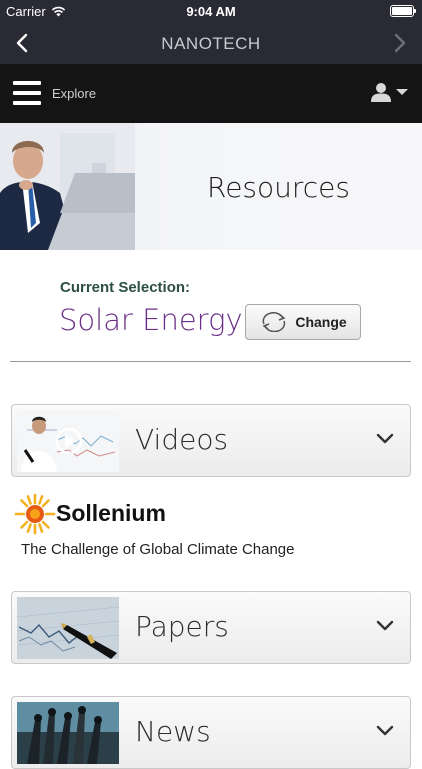 This screenshot has width=422, height=769. What do you see at coordinates (68, 441) in the screenshot?
I see `videos-thumbnail` at bounding box center [68, 441].